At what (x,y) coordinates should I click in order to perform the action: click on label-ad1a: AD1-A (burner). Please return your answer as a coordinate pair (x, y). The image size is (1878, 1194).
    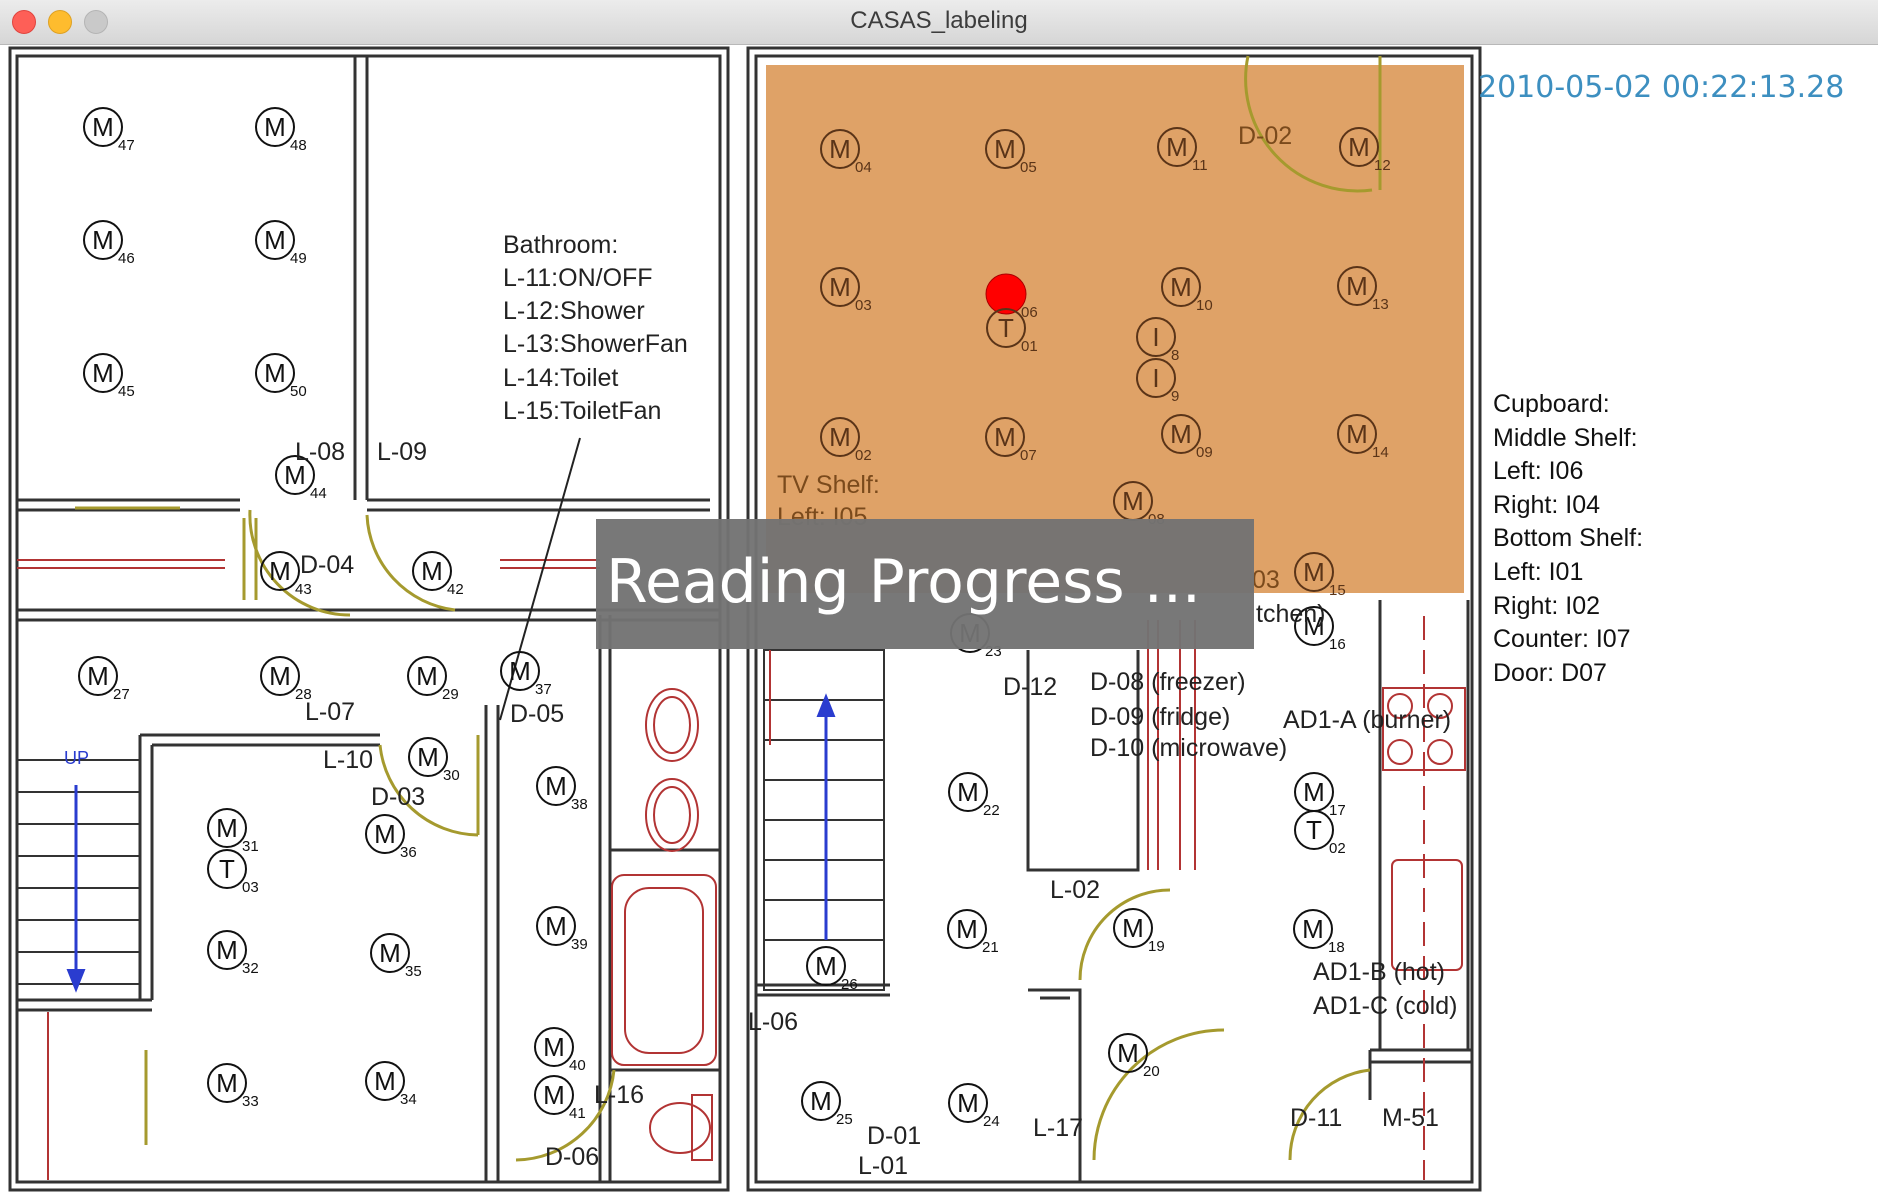
    Looking at the image, I should click on (1367, 720).